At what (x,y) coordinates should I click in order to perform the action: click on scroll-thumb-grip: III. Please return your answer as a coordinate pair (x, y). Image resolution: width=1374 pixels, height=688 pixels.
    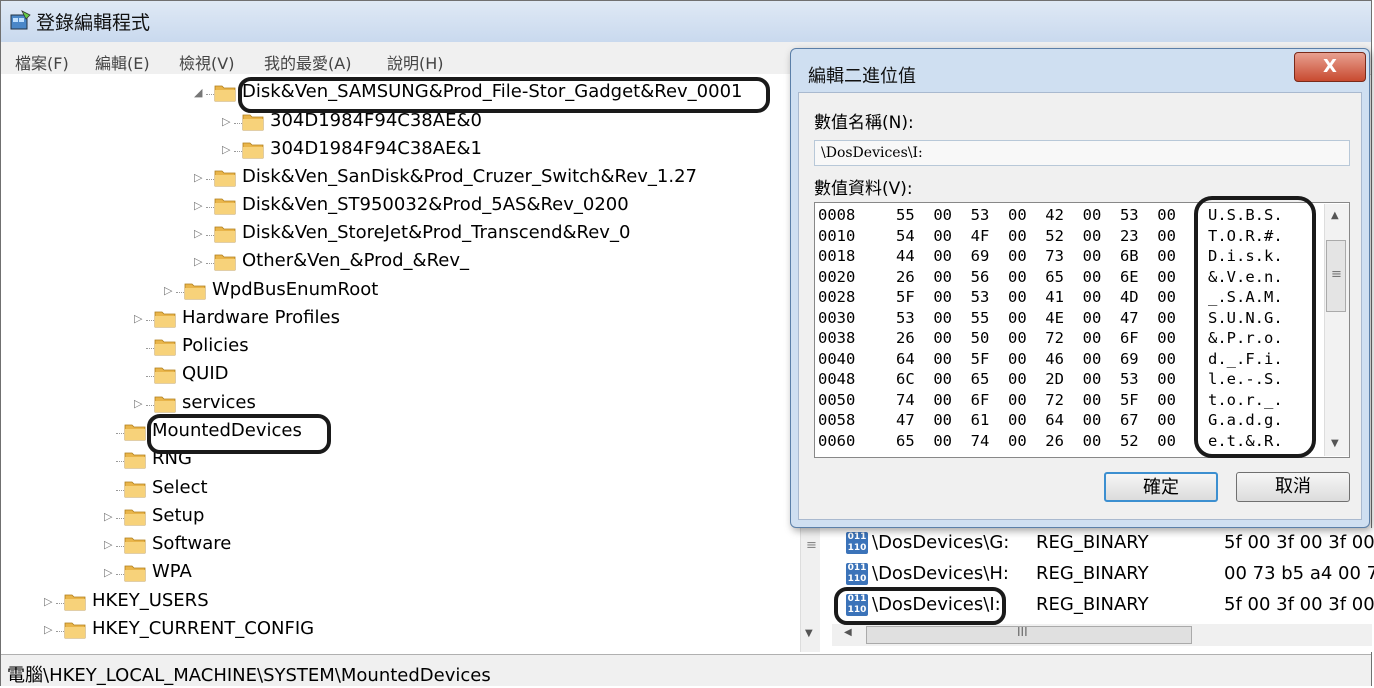
    Looking at the image, I should click on (1022, 632).